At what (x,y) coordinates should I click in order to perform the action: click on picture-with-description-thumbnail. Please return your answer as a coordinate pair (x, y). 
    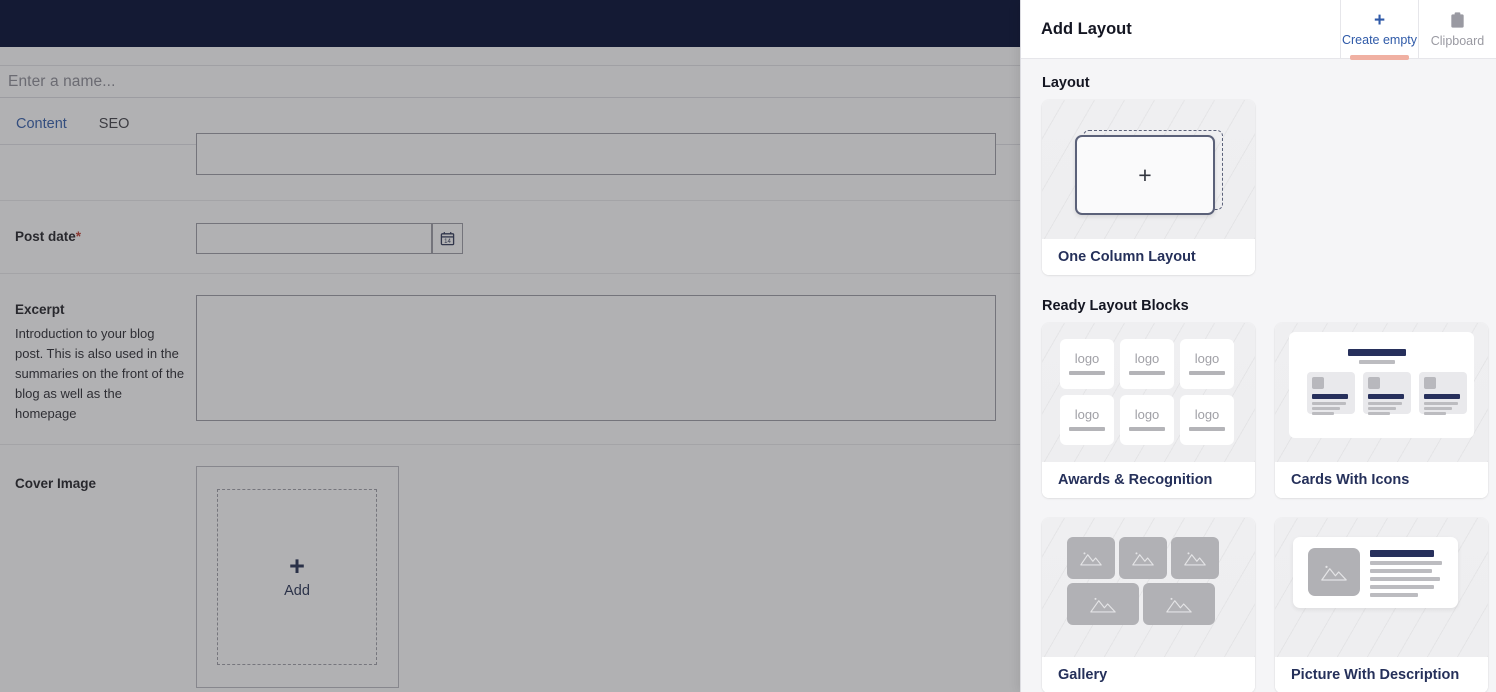
    Looking at the image, I should click on (1381, 587).